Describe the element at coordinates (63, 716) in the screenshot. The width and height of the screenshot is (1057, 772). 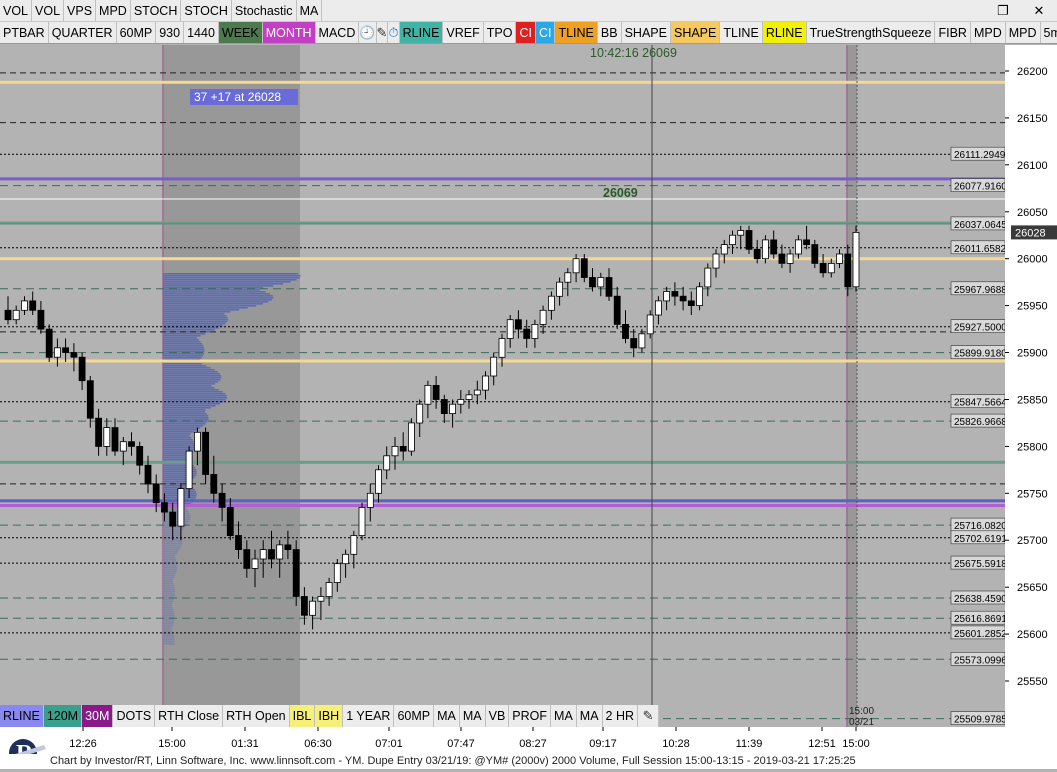
I see `toolbar-button-120m: 120M` at that location.